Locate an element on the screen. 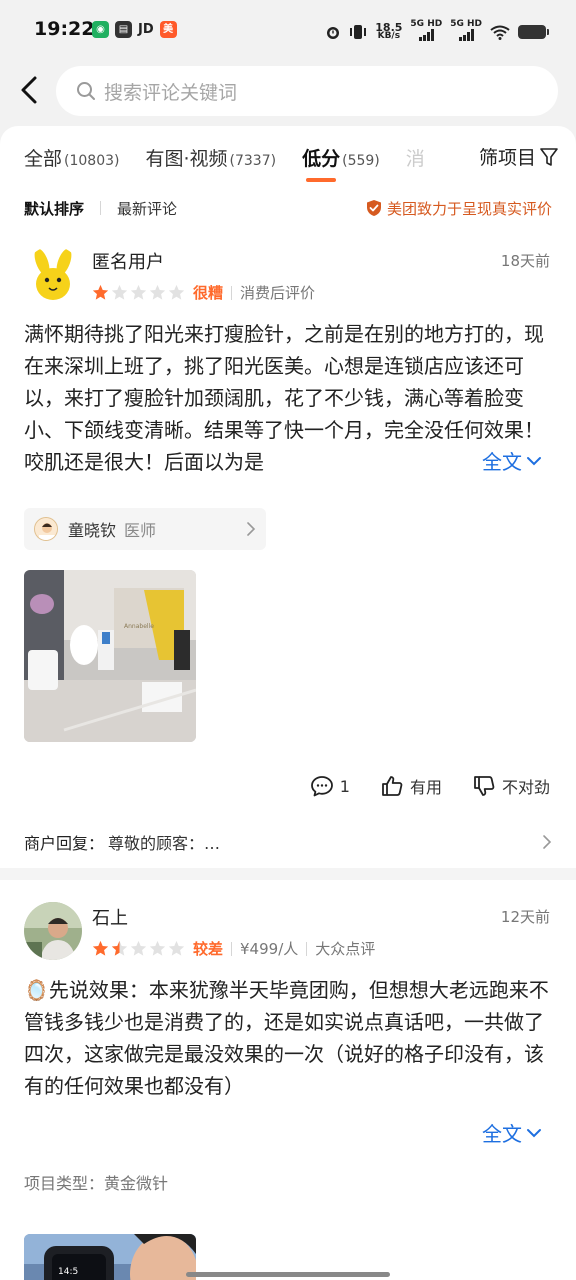  review-time: 12天前 is located at coordinates (525, 917).